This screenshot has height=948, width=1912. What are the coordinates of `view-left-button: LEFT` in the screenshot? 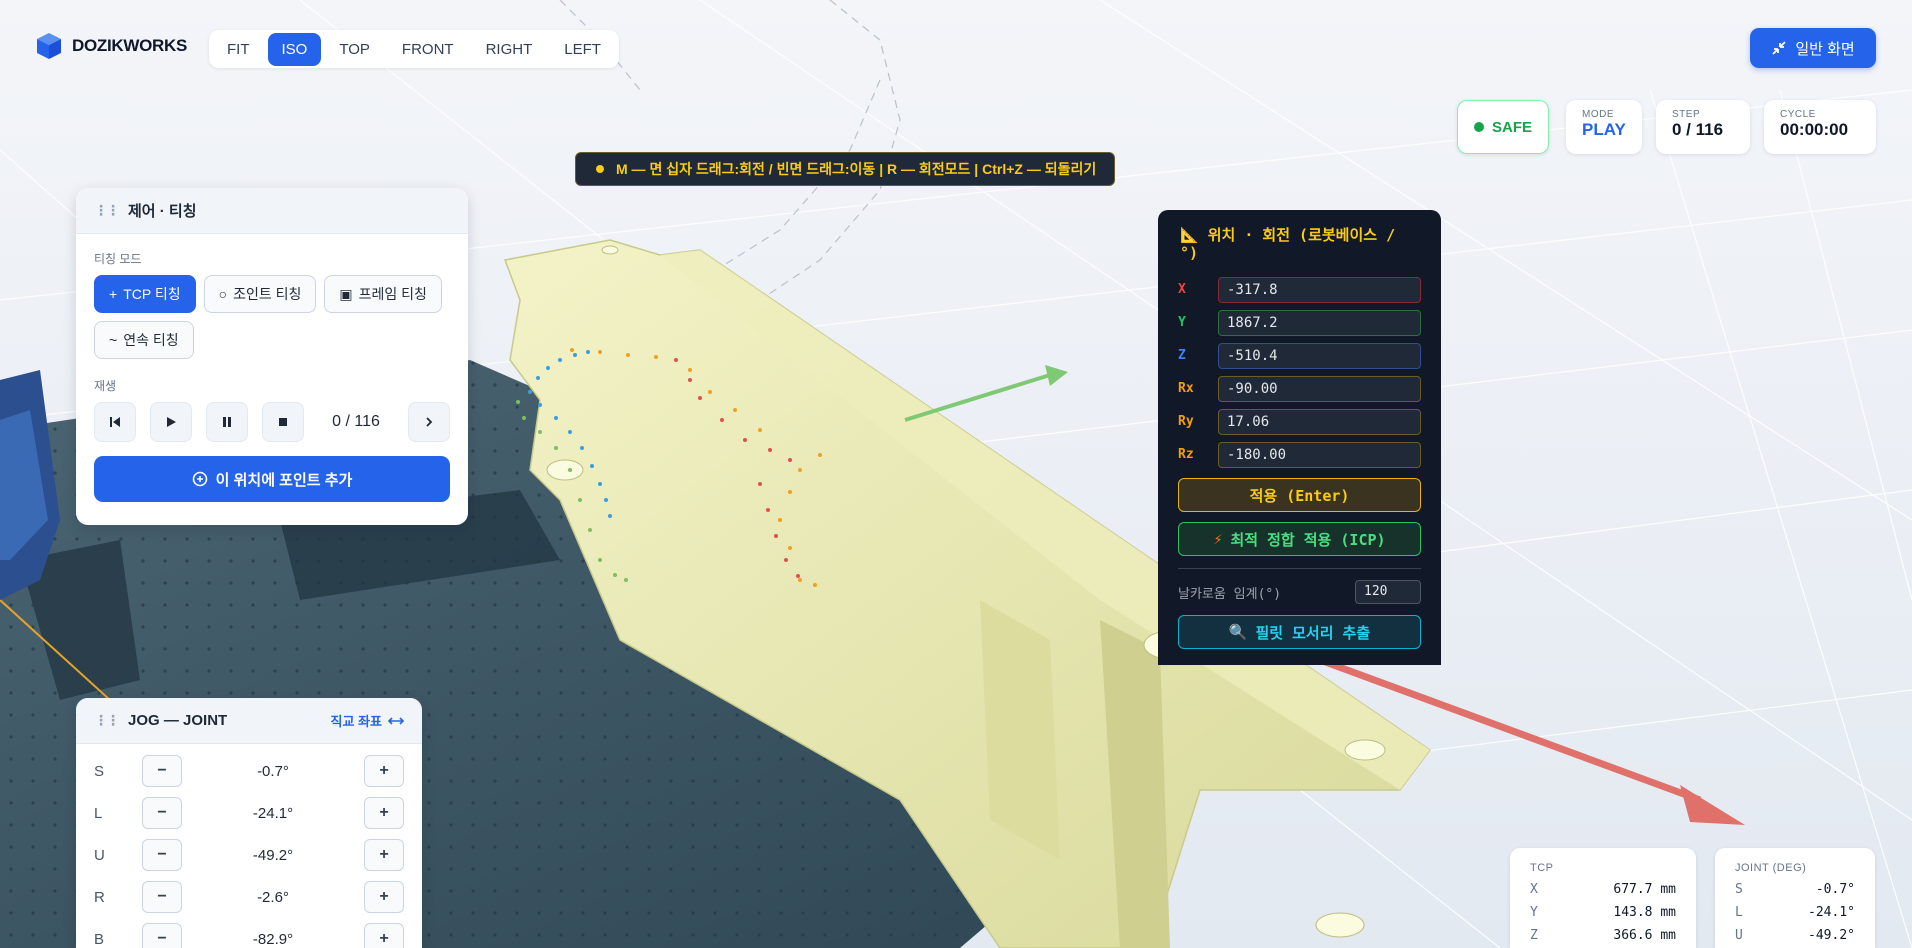 It's located at (582, 49).